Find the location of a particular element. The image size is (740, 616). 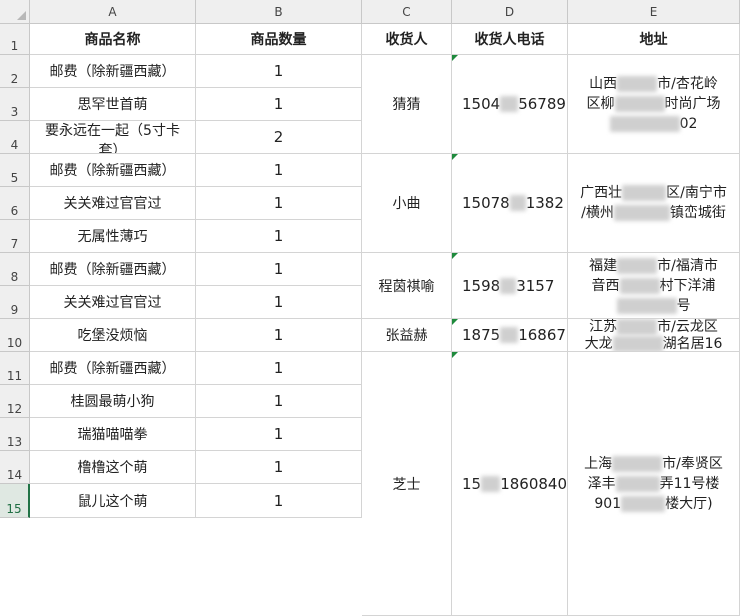

address-cell: 山西 市/杏花岭 区柳 时尚广场 02 is located at coordinates (654, 104).